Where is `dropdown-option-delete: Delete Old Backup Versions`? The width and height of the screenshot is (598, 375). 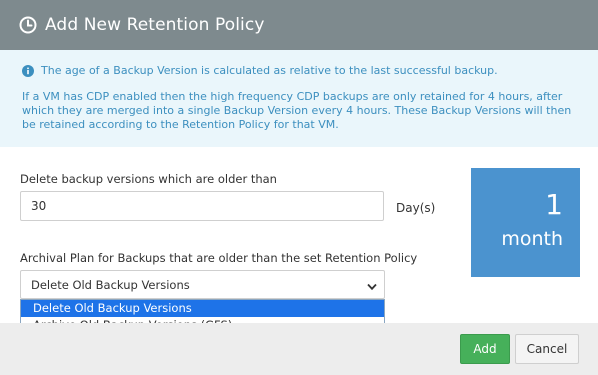
dropdown-option-delete: Delete Old Backup Versions is located at coordinates (202, 308).